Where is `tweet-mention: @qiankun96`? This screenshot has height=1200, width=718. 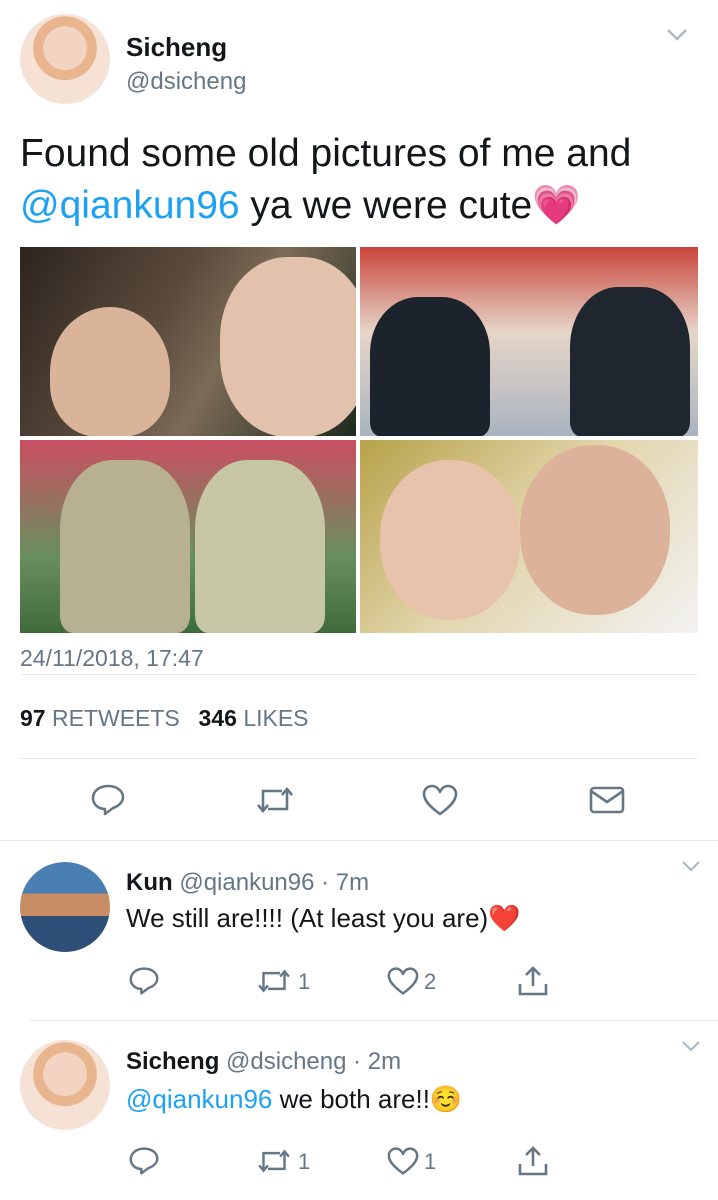 tweet-mention: @qiankun96 is located at coordinates (130, 205).